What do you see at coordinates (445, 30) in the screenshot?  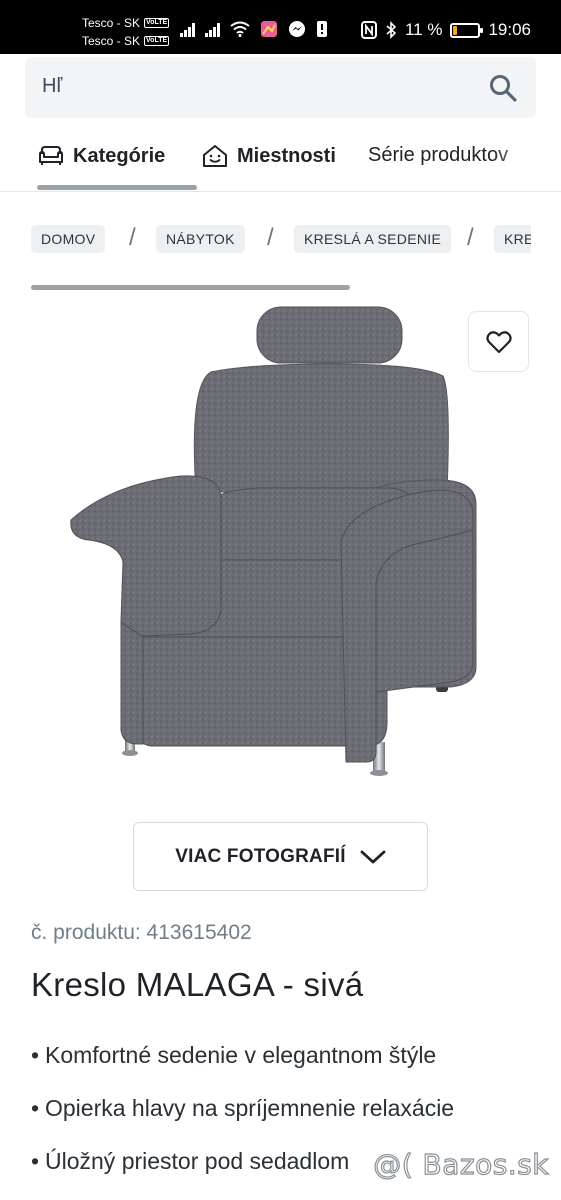 I see `status-right: 11 % 19:06` at bounding box center [445, 30].